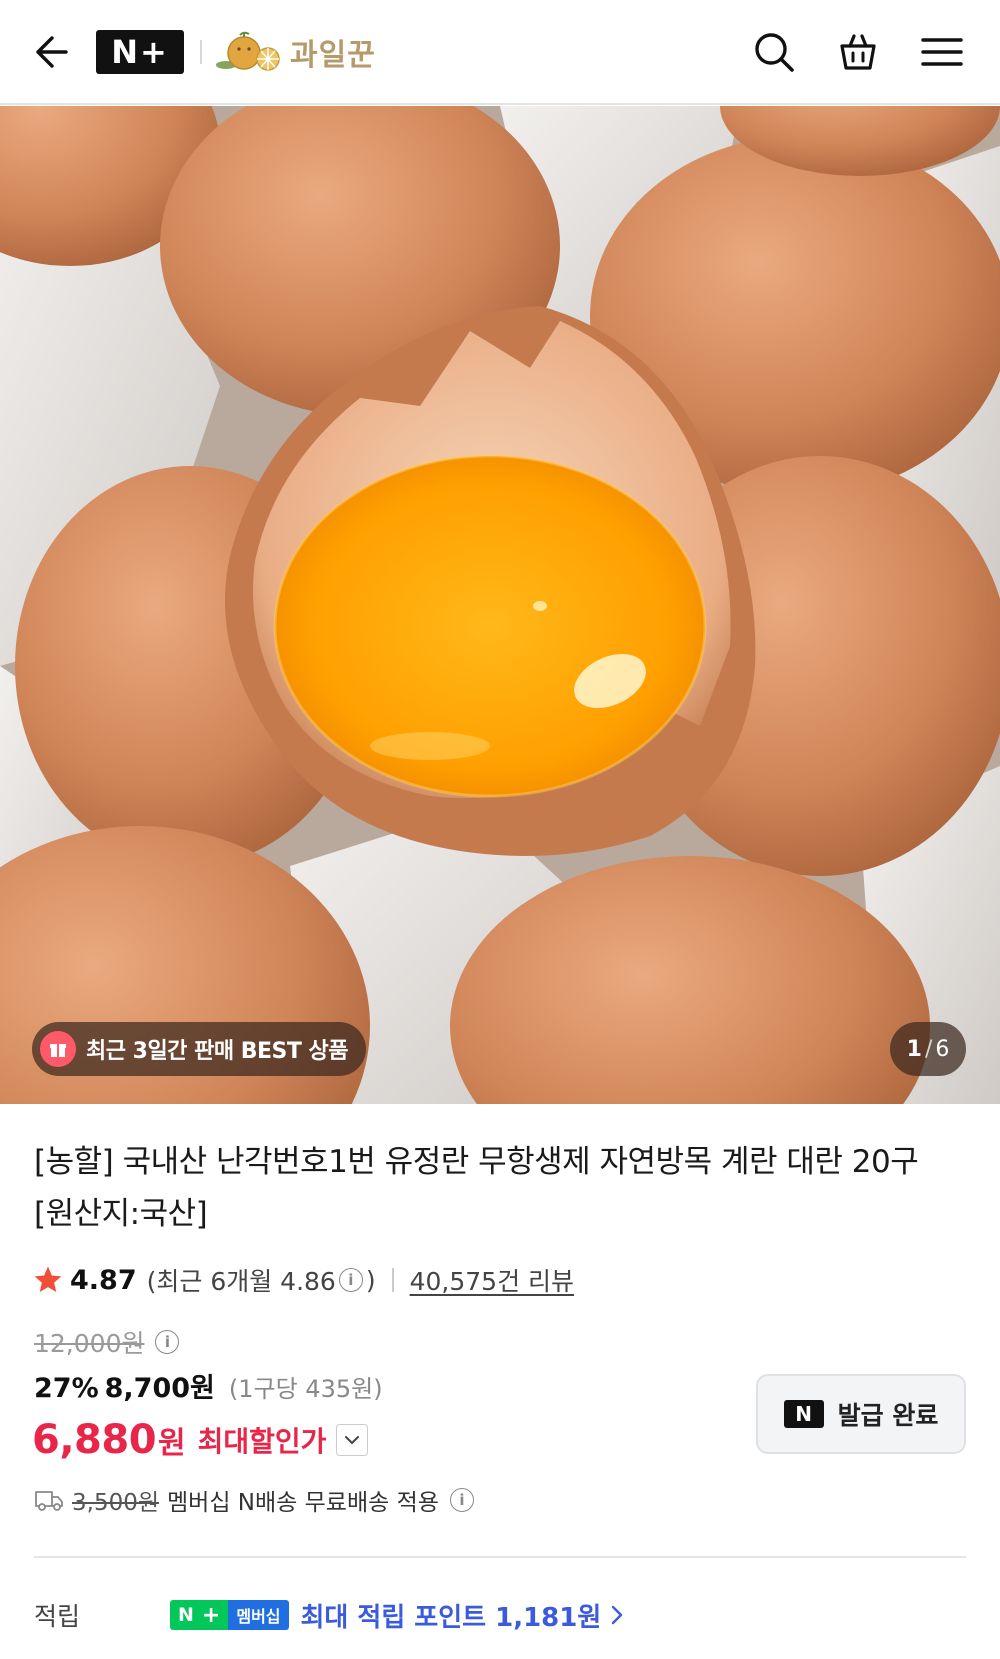 The height and width of the screenshot is (1659, 1000). What do you see at coordinates (248, 51) in the screenshot?
I see `orange-fruit-icon` at bounding box center [248, 51].